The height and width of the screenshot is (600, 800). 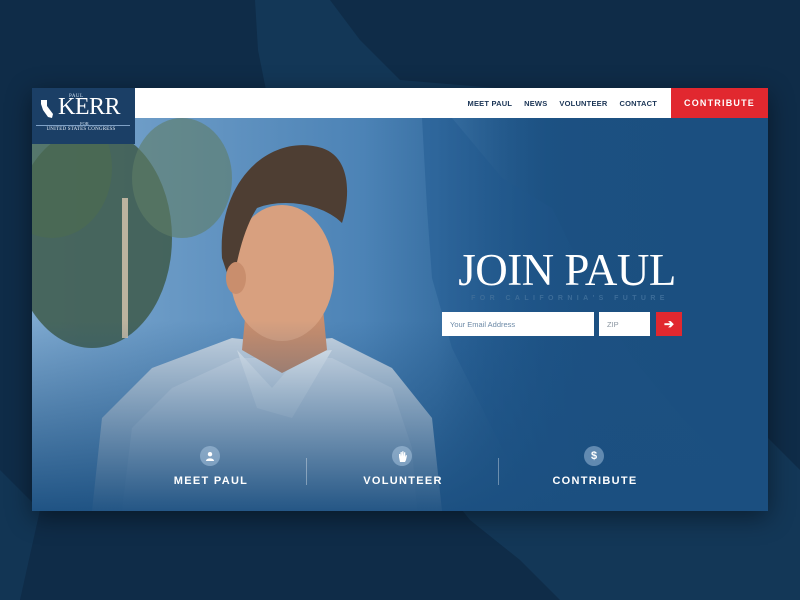 What do you see at coordinates (570, 298) in the screenshot?
I see `hero-subtitle: FOR CALIFORNIA'S FUTURE` at bounding box center [570, 298].